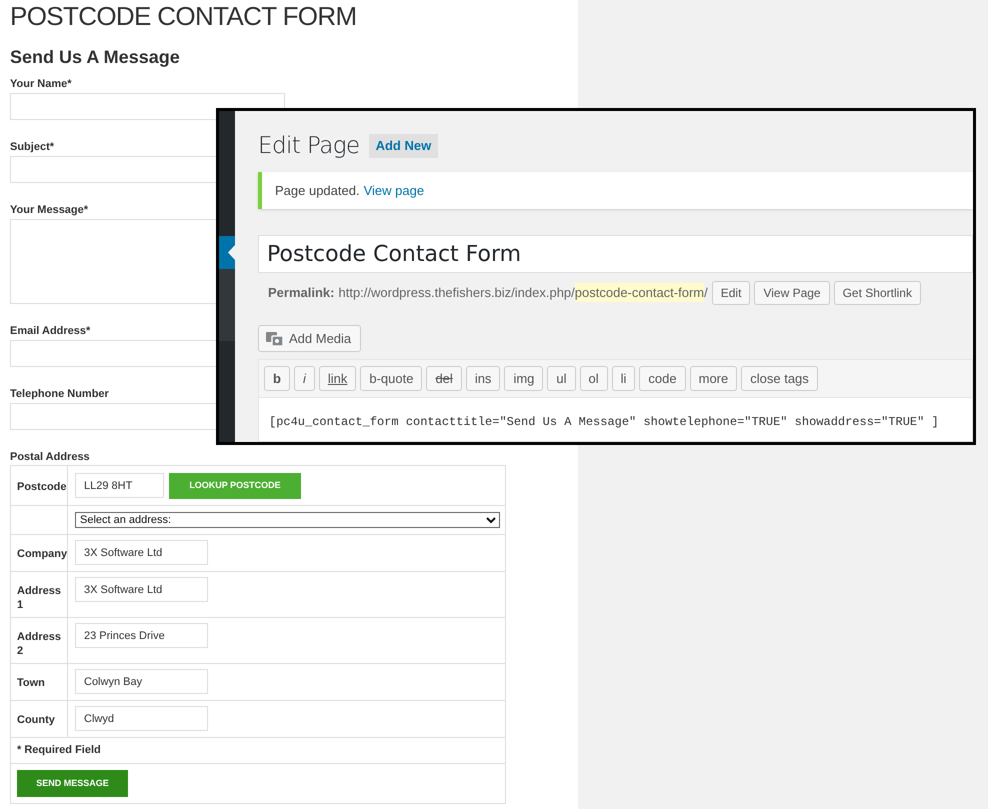  I want to click on shortcode-text: [pc4u_contact_form contacttitle="Send Us A Message" showtelephone="TRUE" showaddress="TRUE" ], so click(604, 422).